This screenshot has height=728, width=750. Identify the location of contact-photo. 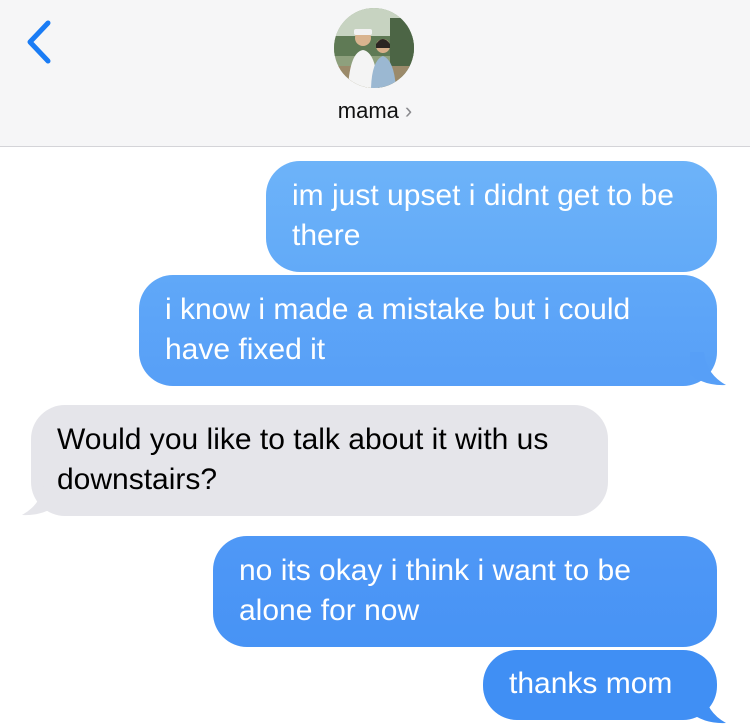
(374, 48).